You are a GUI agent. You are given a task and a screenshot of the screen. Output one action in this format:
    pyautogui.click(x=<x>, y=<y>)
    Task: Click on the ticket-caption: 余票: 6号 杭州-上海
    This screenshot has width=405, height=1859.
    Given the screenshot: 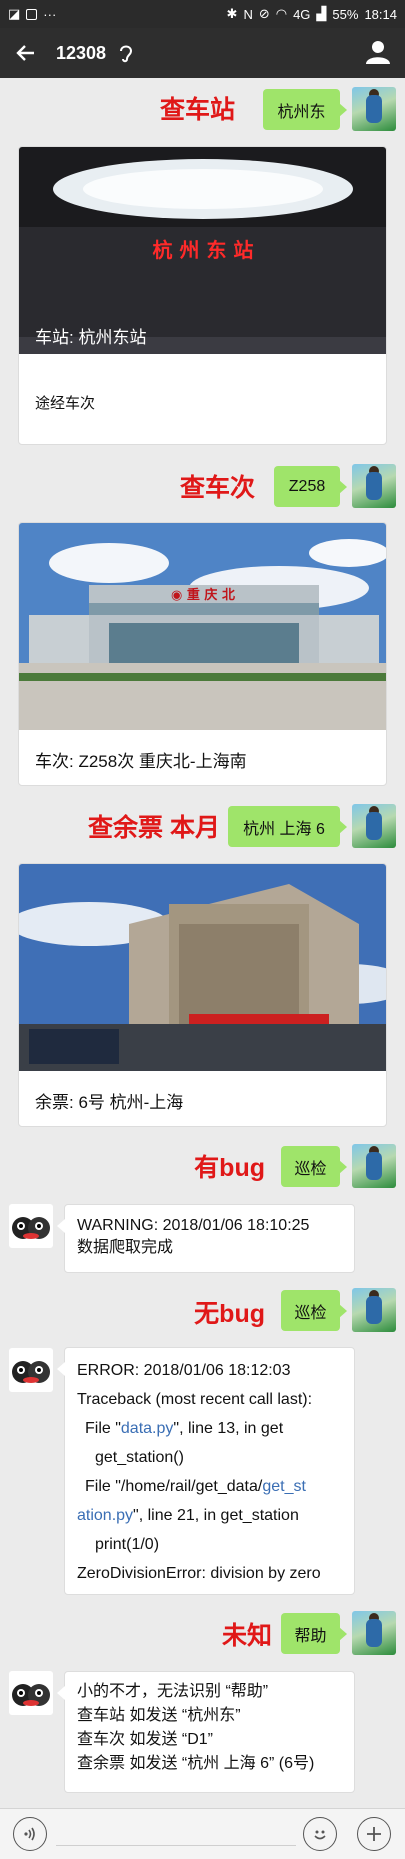 What is the action you would take?
    pyautogui.click(x=109, y=1102)
    